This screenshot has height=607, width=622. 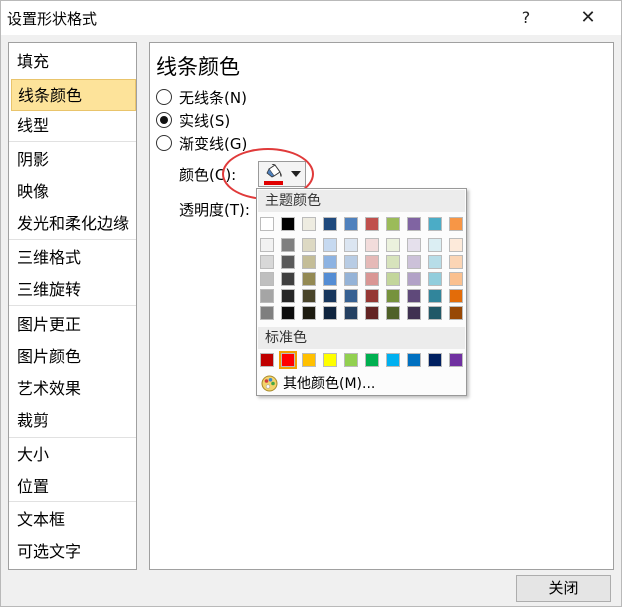 I want to click on nav-item-6: 三维格式, so click(x=72, y=258).